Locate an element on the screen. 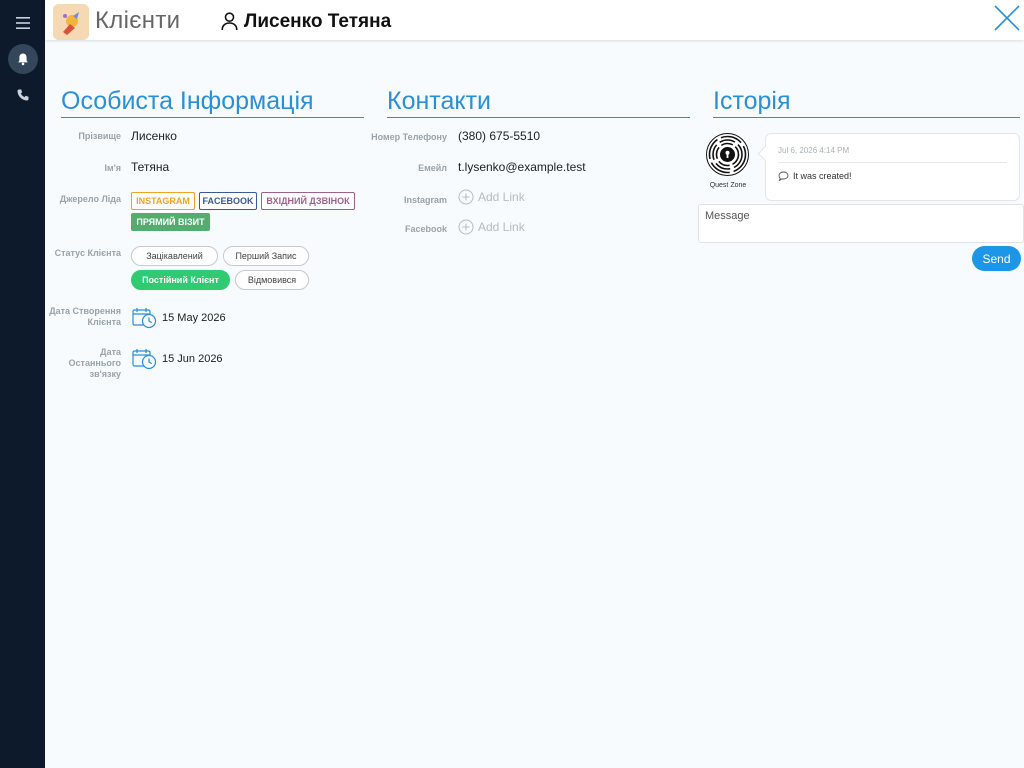 This screenshot has height=768, width=1024. lead-tag-direct-visit: Прямий візит is located at coordinates (170, 222).